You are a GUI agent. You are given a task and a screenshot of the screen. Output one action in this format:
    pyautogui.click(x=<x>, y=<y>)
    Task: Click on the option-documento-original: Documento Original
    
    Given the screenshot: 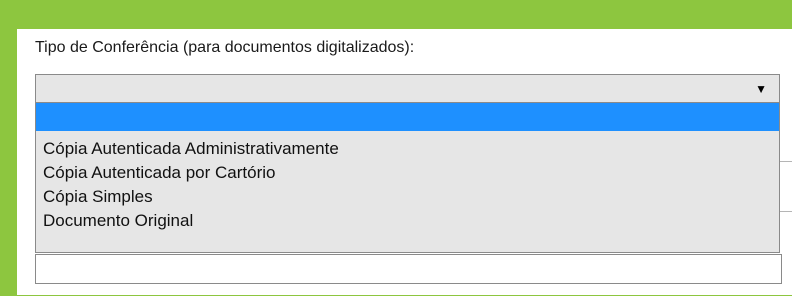 What is the action you would take?
    pyautogui.click(x=407, y=221)
    